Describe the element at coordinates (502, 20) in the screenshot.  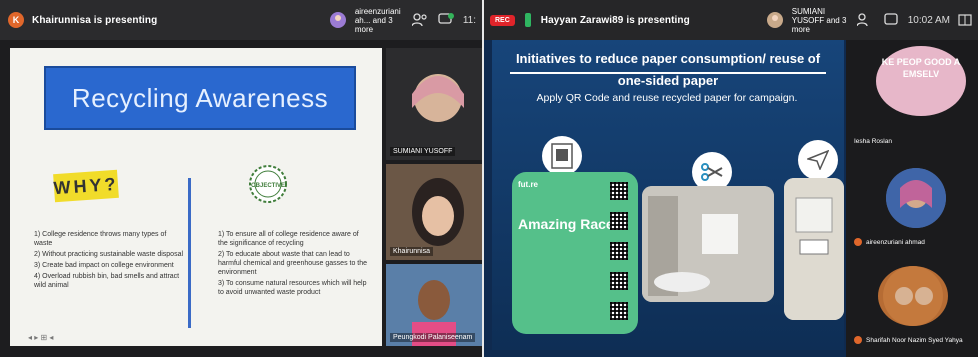
I see `rec-badge: REC` at that location.